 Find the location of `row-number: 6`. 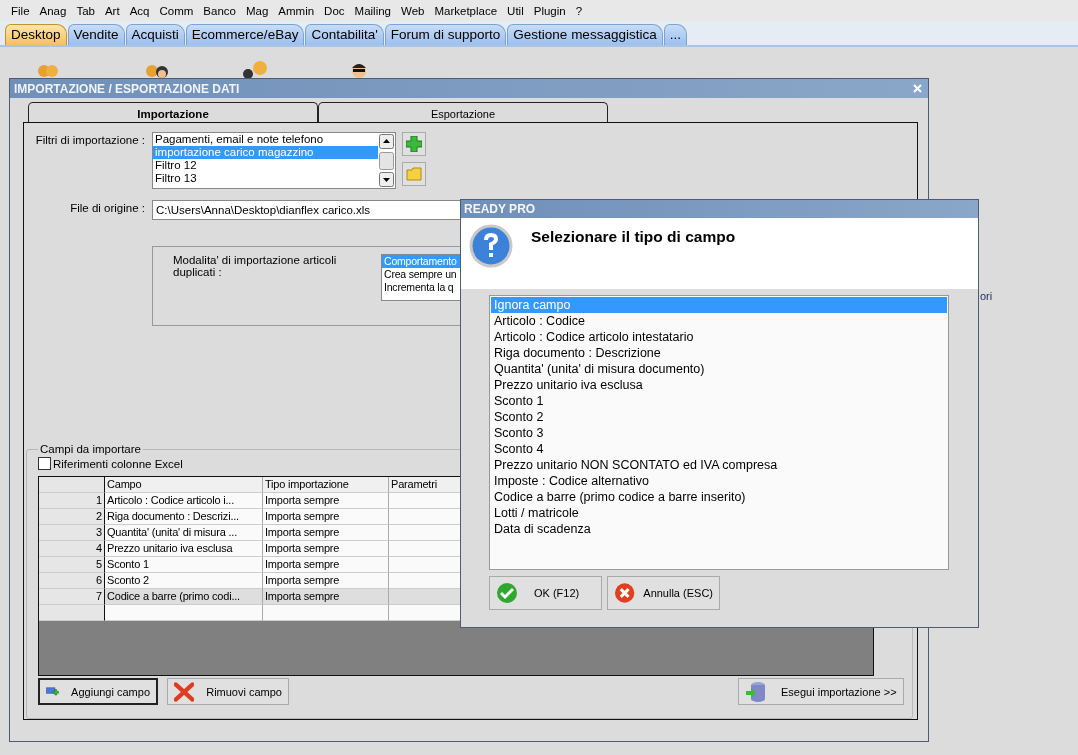

row-number: 6 is located at coordinates (72, 581).